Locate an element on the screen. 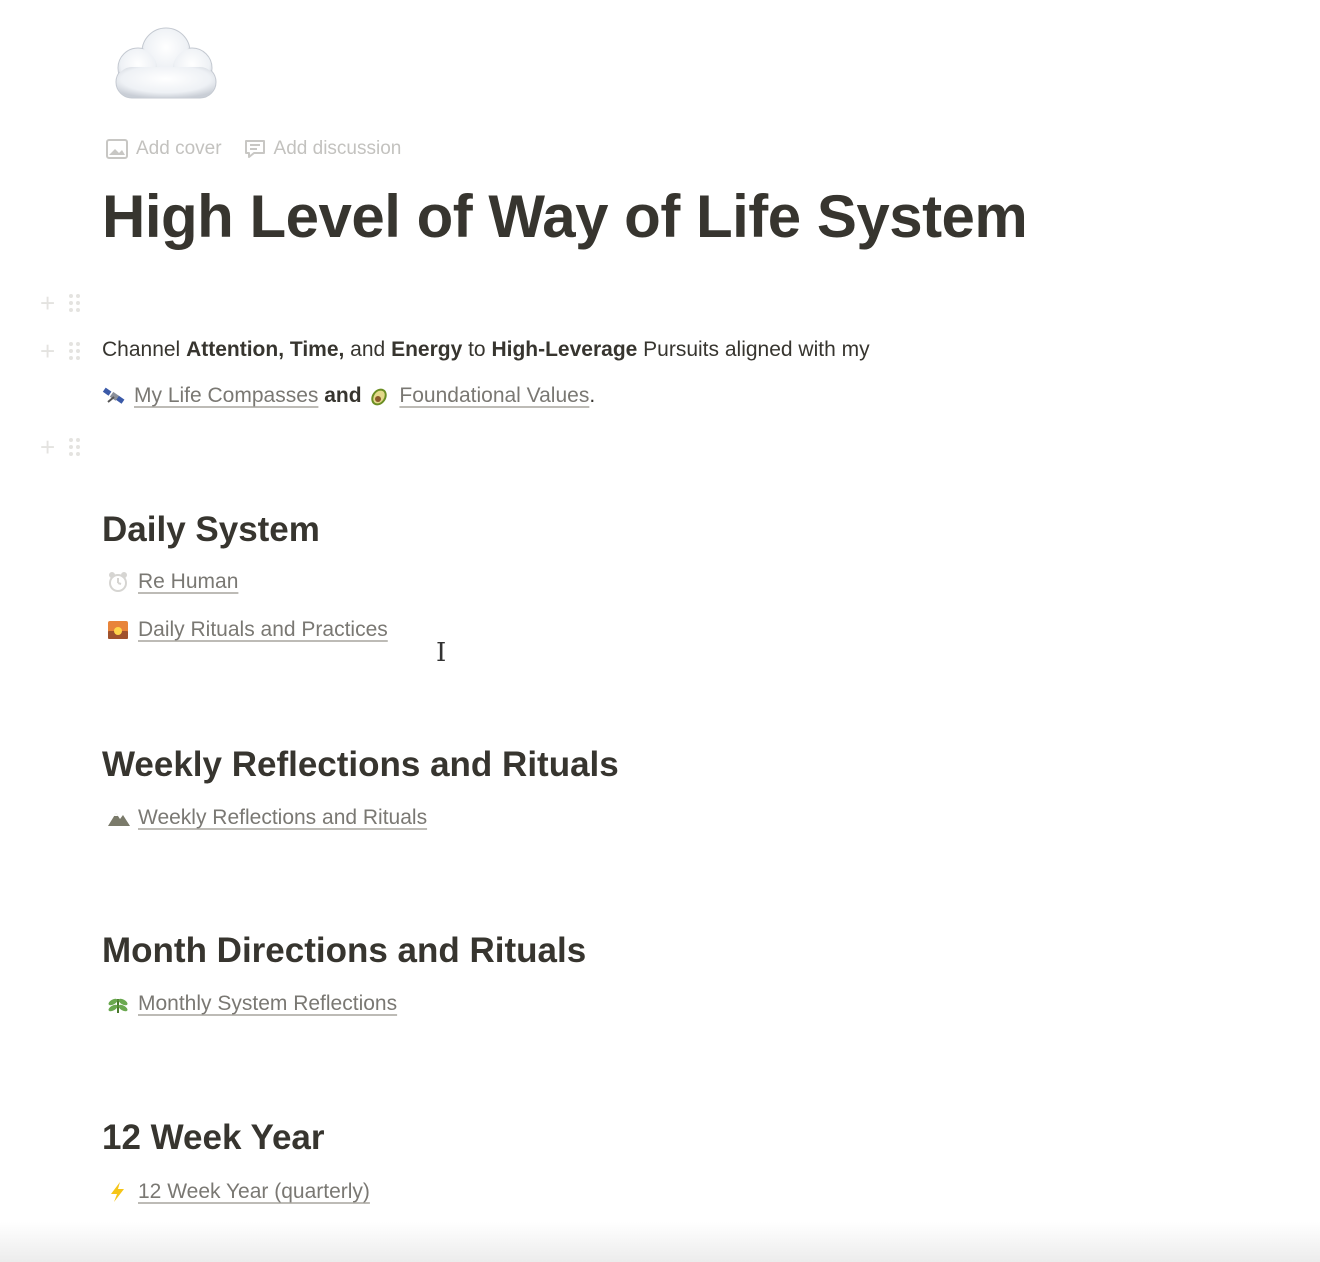 This screenshot has width=1320, height=1262. add-discussion-button: Add discussion is located at coordinates (323, 149).